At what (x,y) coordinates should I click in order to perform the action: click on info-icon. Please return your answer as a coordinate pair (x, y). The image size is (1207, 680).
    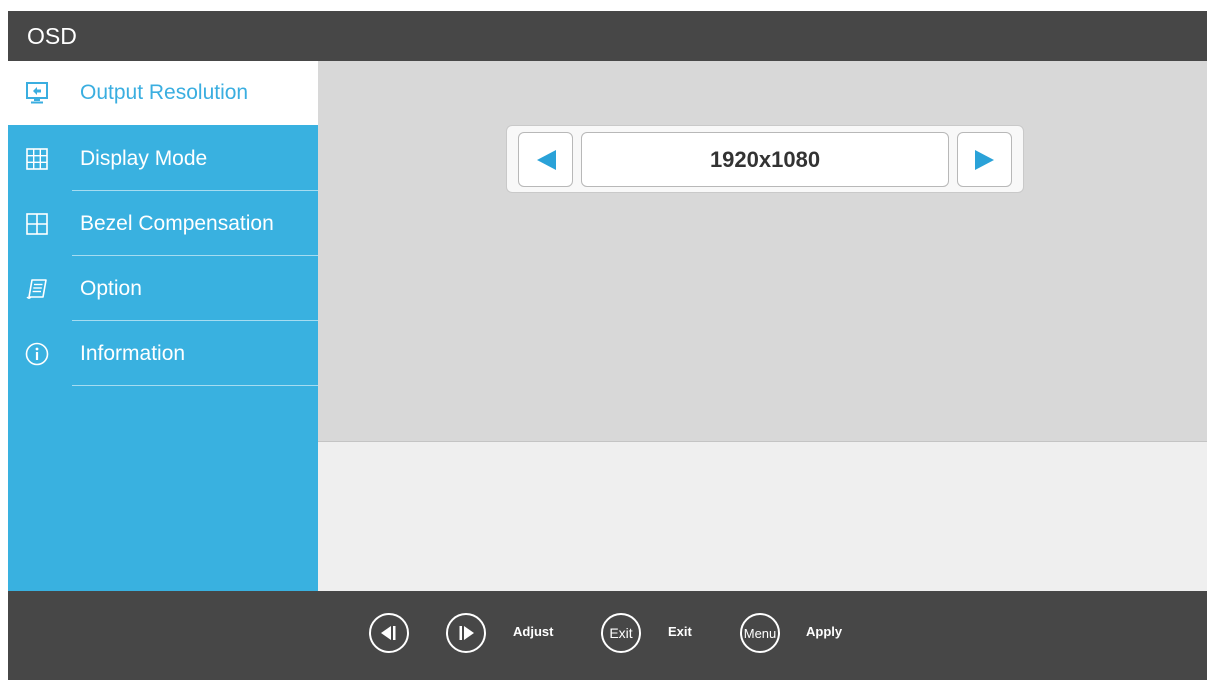
    Looking at the image, I should click on (37, 354).